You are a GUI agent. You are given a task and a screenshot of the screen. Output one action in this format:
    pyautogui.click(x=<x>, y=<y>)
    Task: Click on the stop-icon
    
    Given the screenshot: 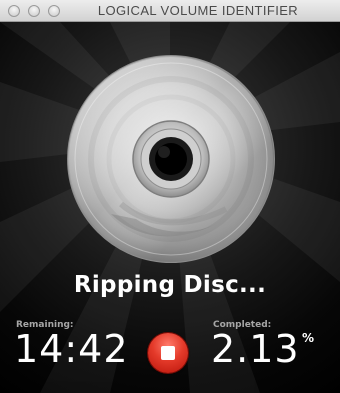 What is the action you would take?
    pyautogui.click(x=168, y=353)
    